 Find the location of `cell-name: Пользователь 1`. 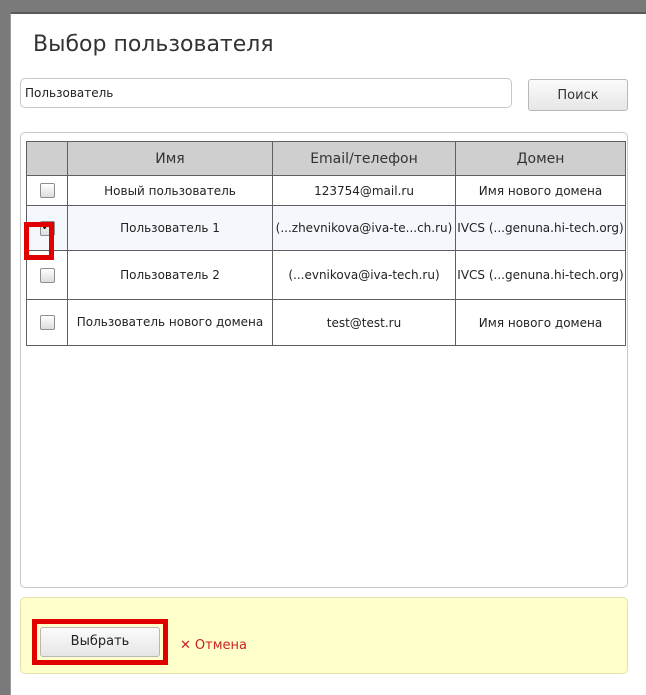

cell-name: Пользователь 1 is located at coordinates (170, 228).